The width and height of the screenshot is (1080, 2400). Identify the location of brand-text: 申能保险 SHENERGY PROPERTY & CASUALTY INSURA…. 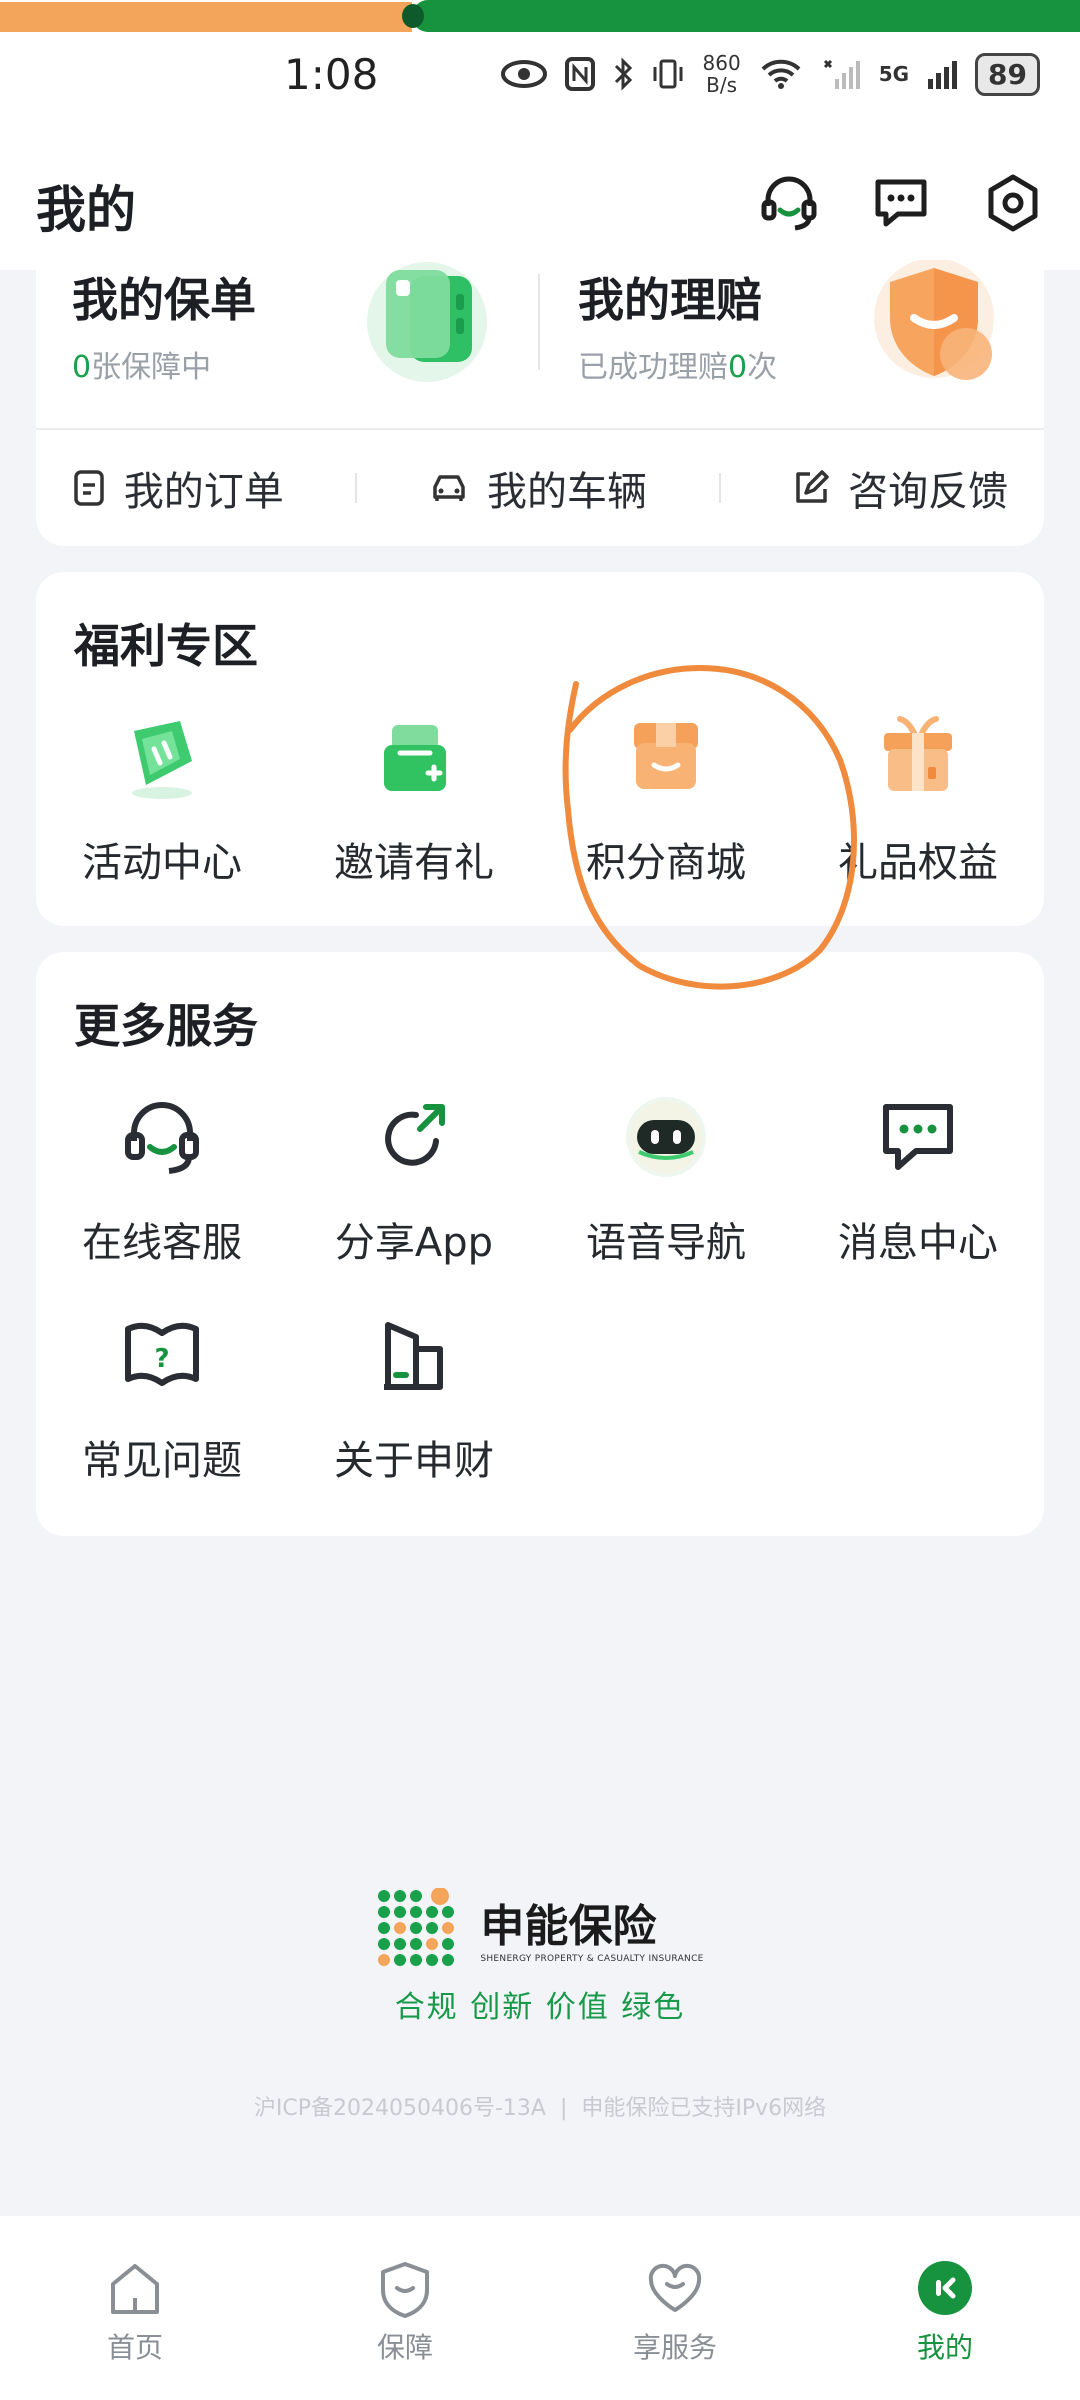
(591, 1927).